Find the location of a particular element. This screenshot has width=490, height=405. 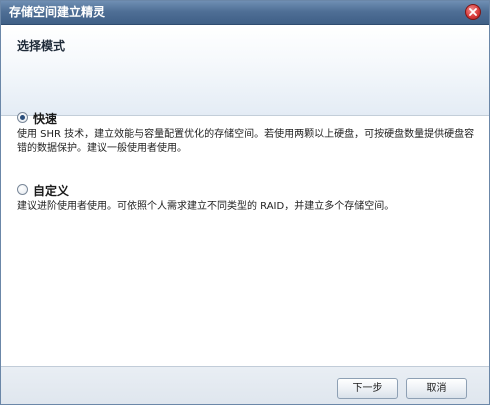

custom-label: 自定义 is located at coordinates (51, 190).